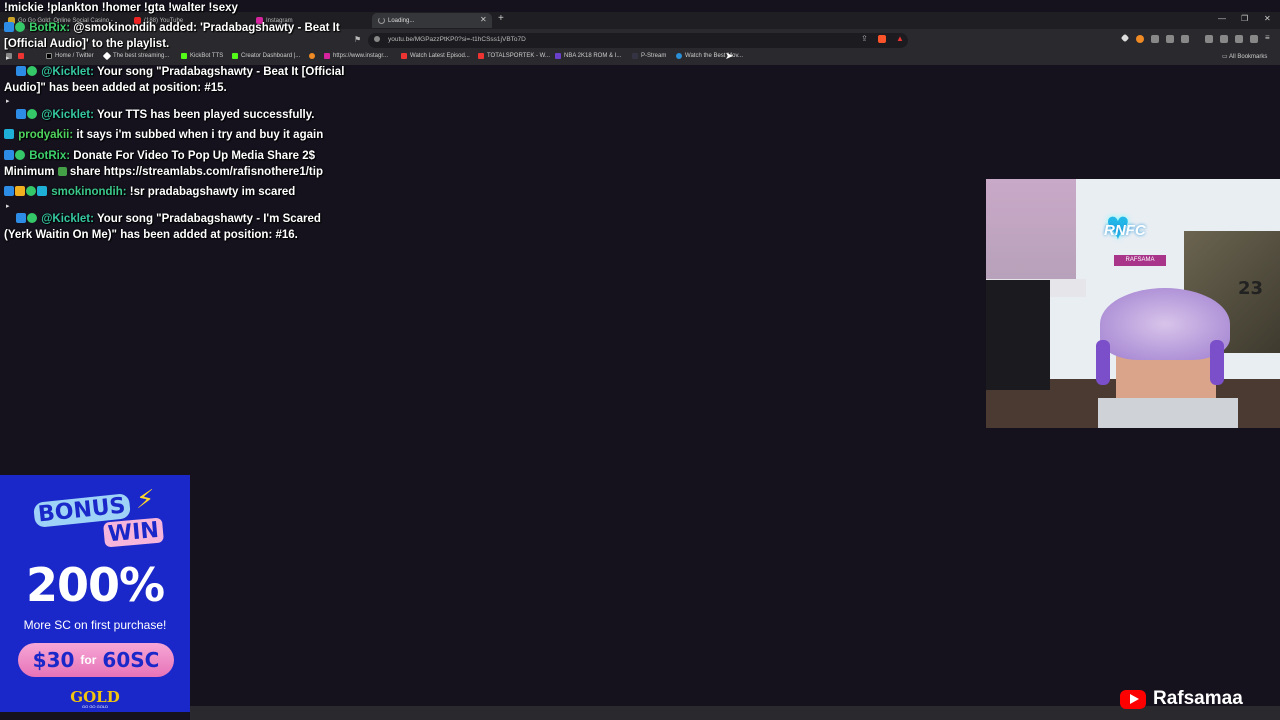  I want to click on chat-text: !sr pradabagshawty im scared, so click(212, 192).